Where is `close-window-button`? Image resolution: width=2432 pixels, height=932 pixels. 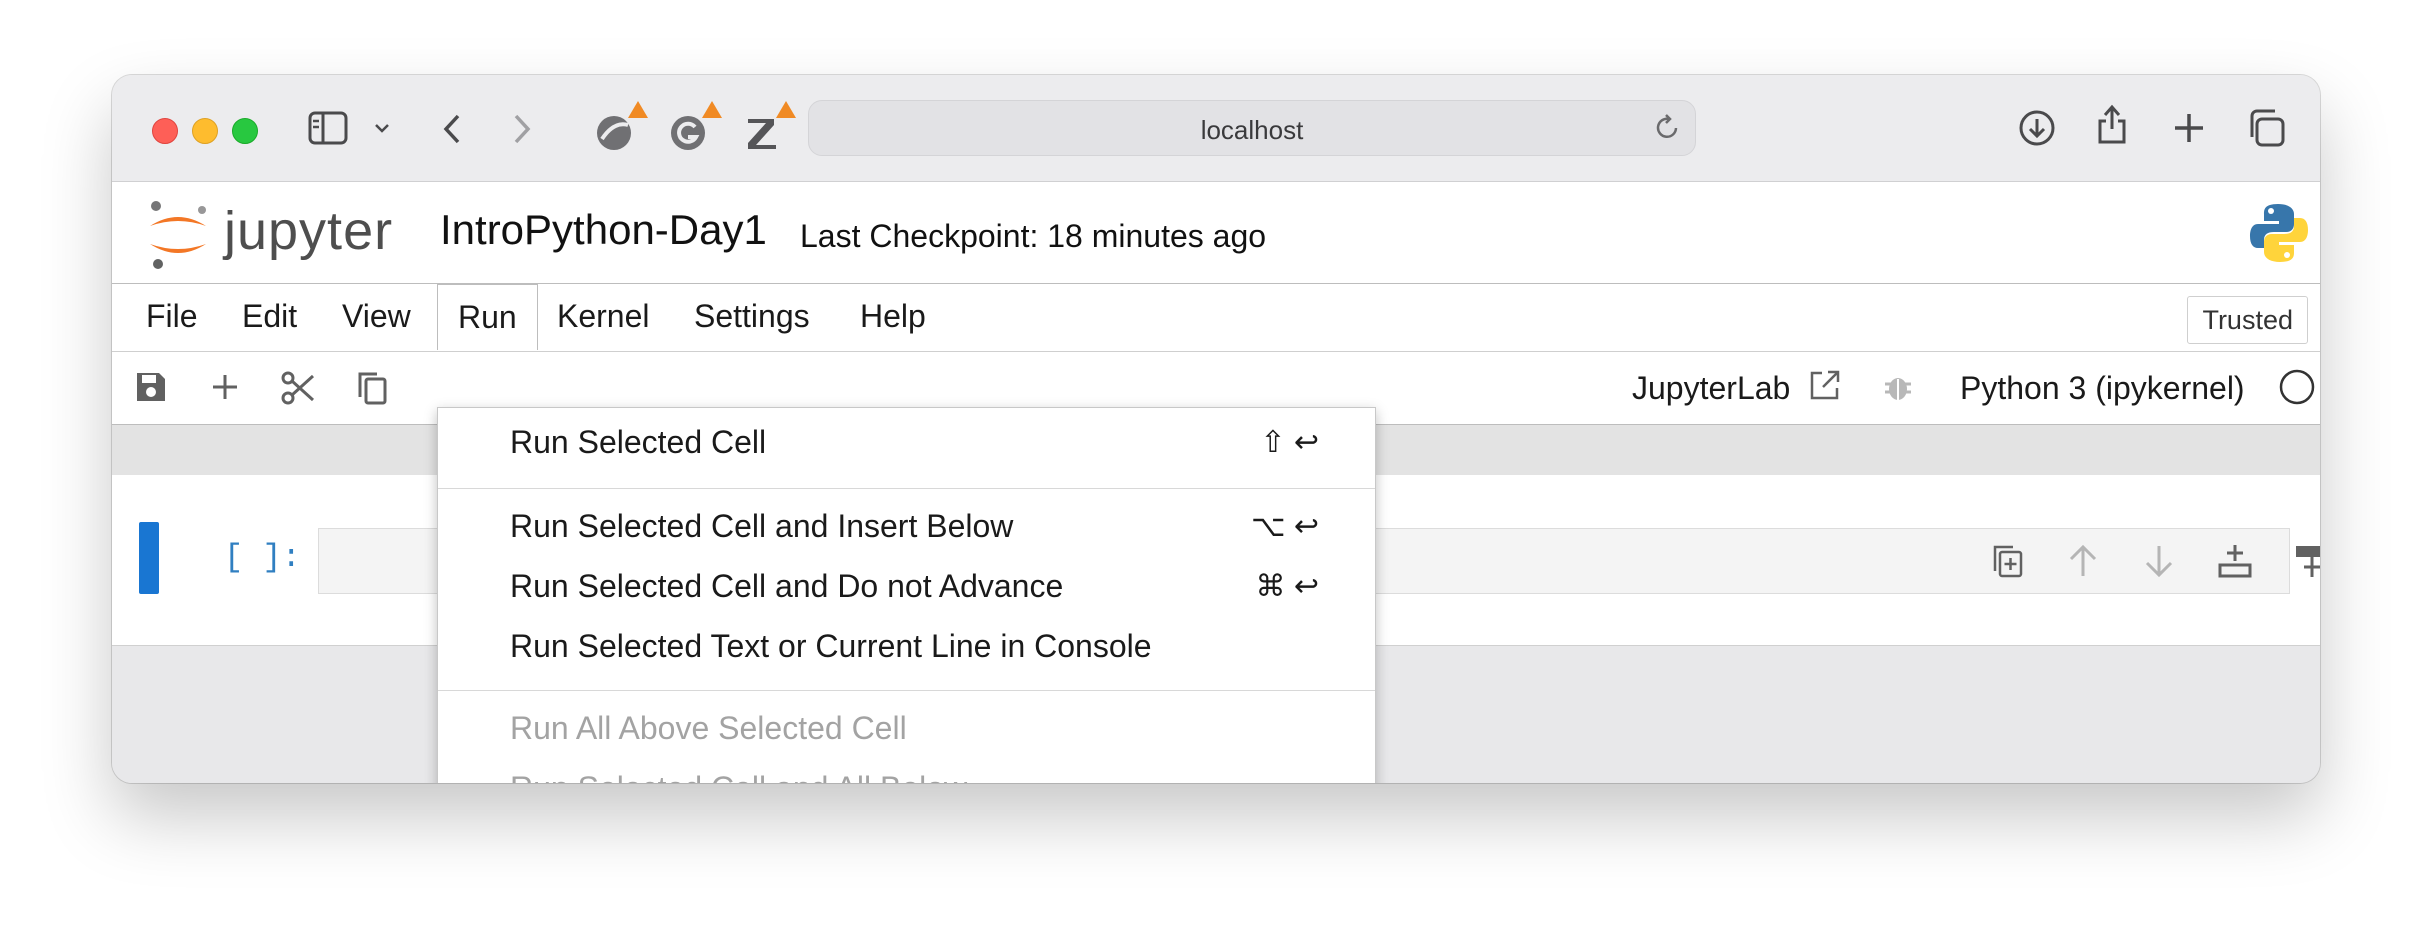 close-window-button is located at coordinates (165, 131).